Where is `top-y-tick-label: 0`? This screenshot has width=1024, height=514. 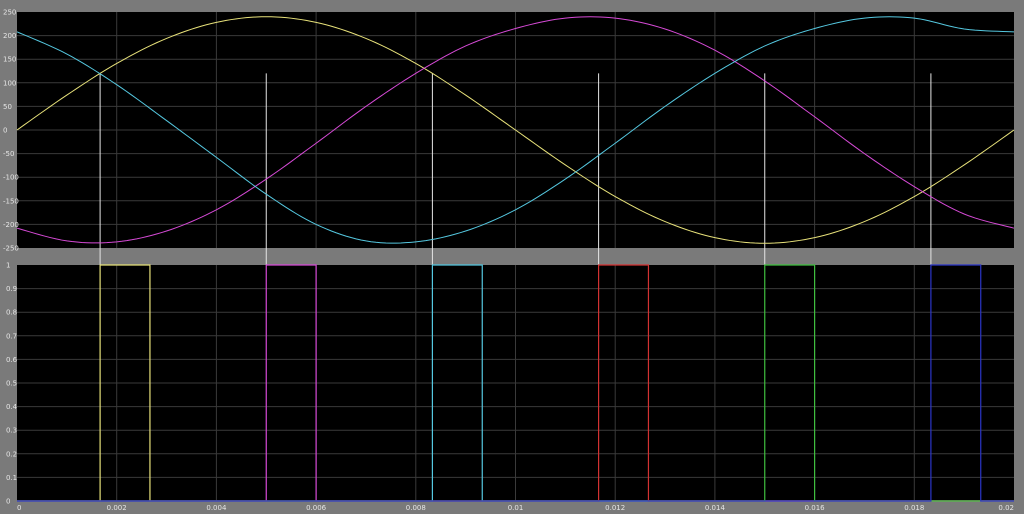
top-y-tick-label: 0 is located at coordinates (5, 131).